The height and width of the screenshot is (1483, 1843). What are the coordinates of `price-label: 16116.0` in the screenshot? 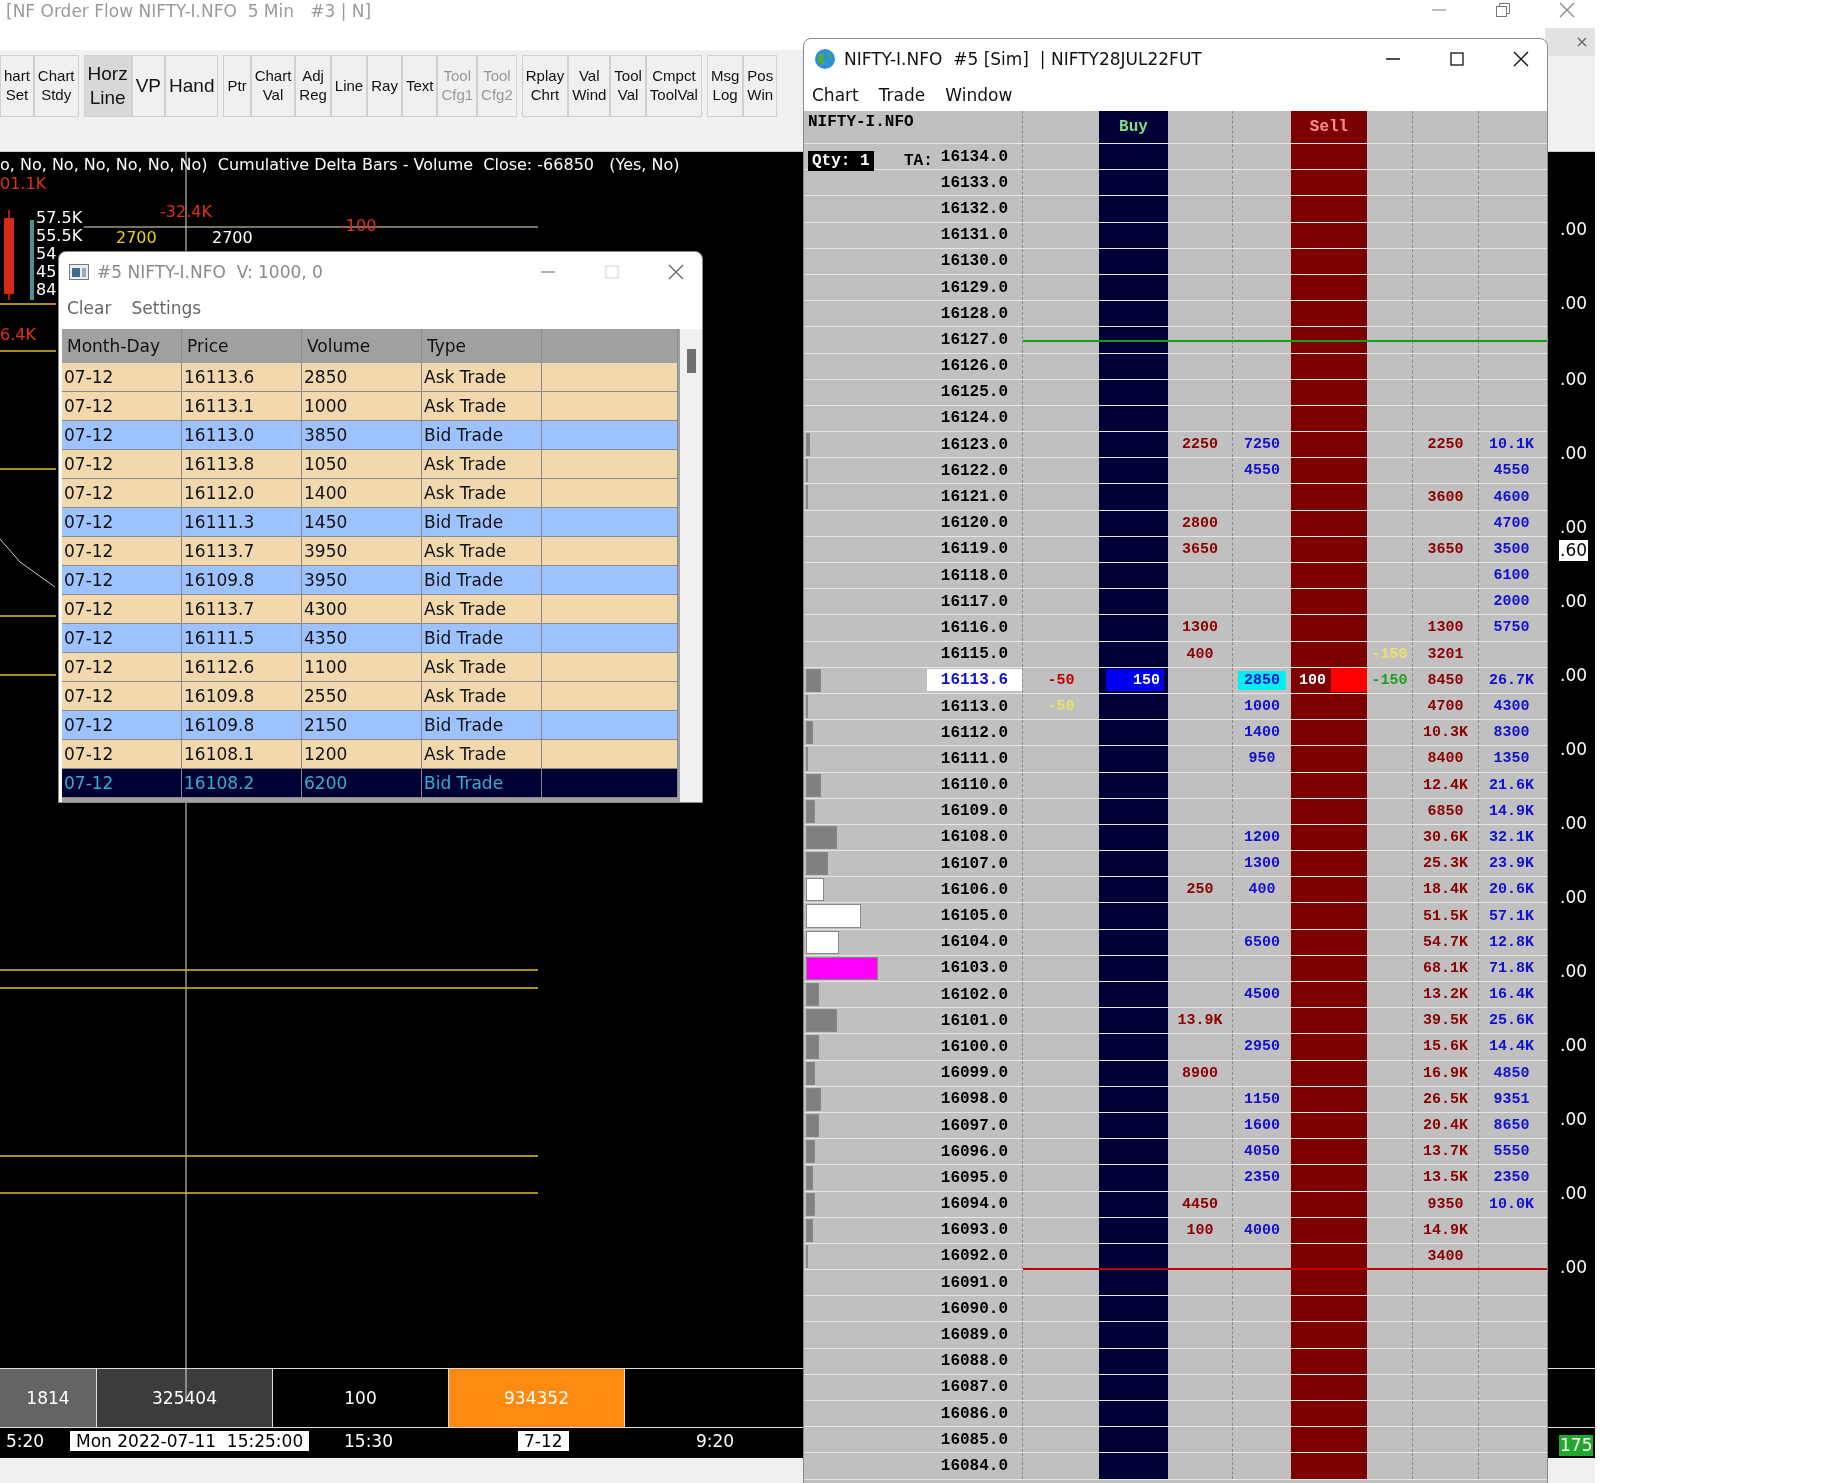 It's located at (974, 627).